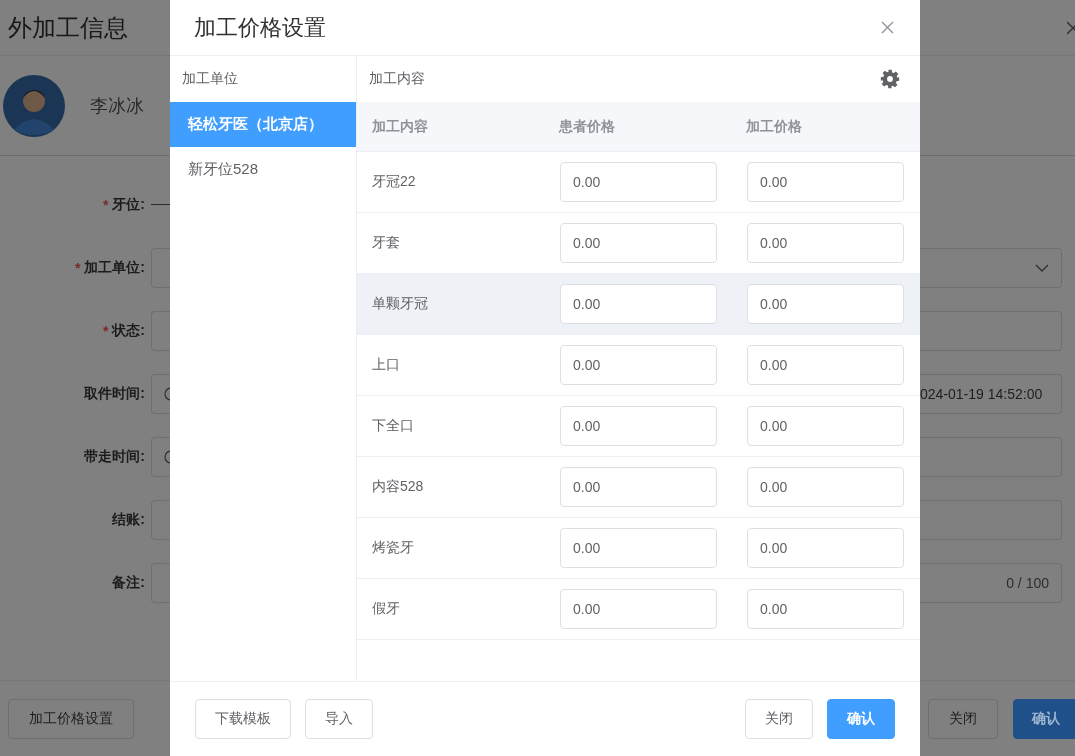 The width and height of the screenshot is (1075, 756). Describe the element at coordinates (260, 27) in the screenshot. I see `dialog-title: 加工价格设置` at that location.